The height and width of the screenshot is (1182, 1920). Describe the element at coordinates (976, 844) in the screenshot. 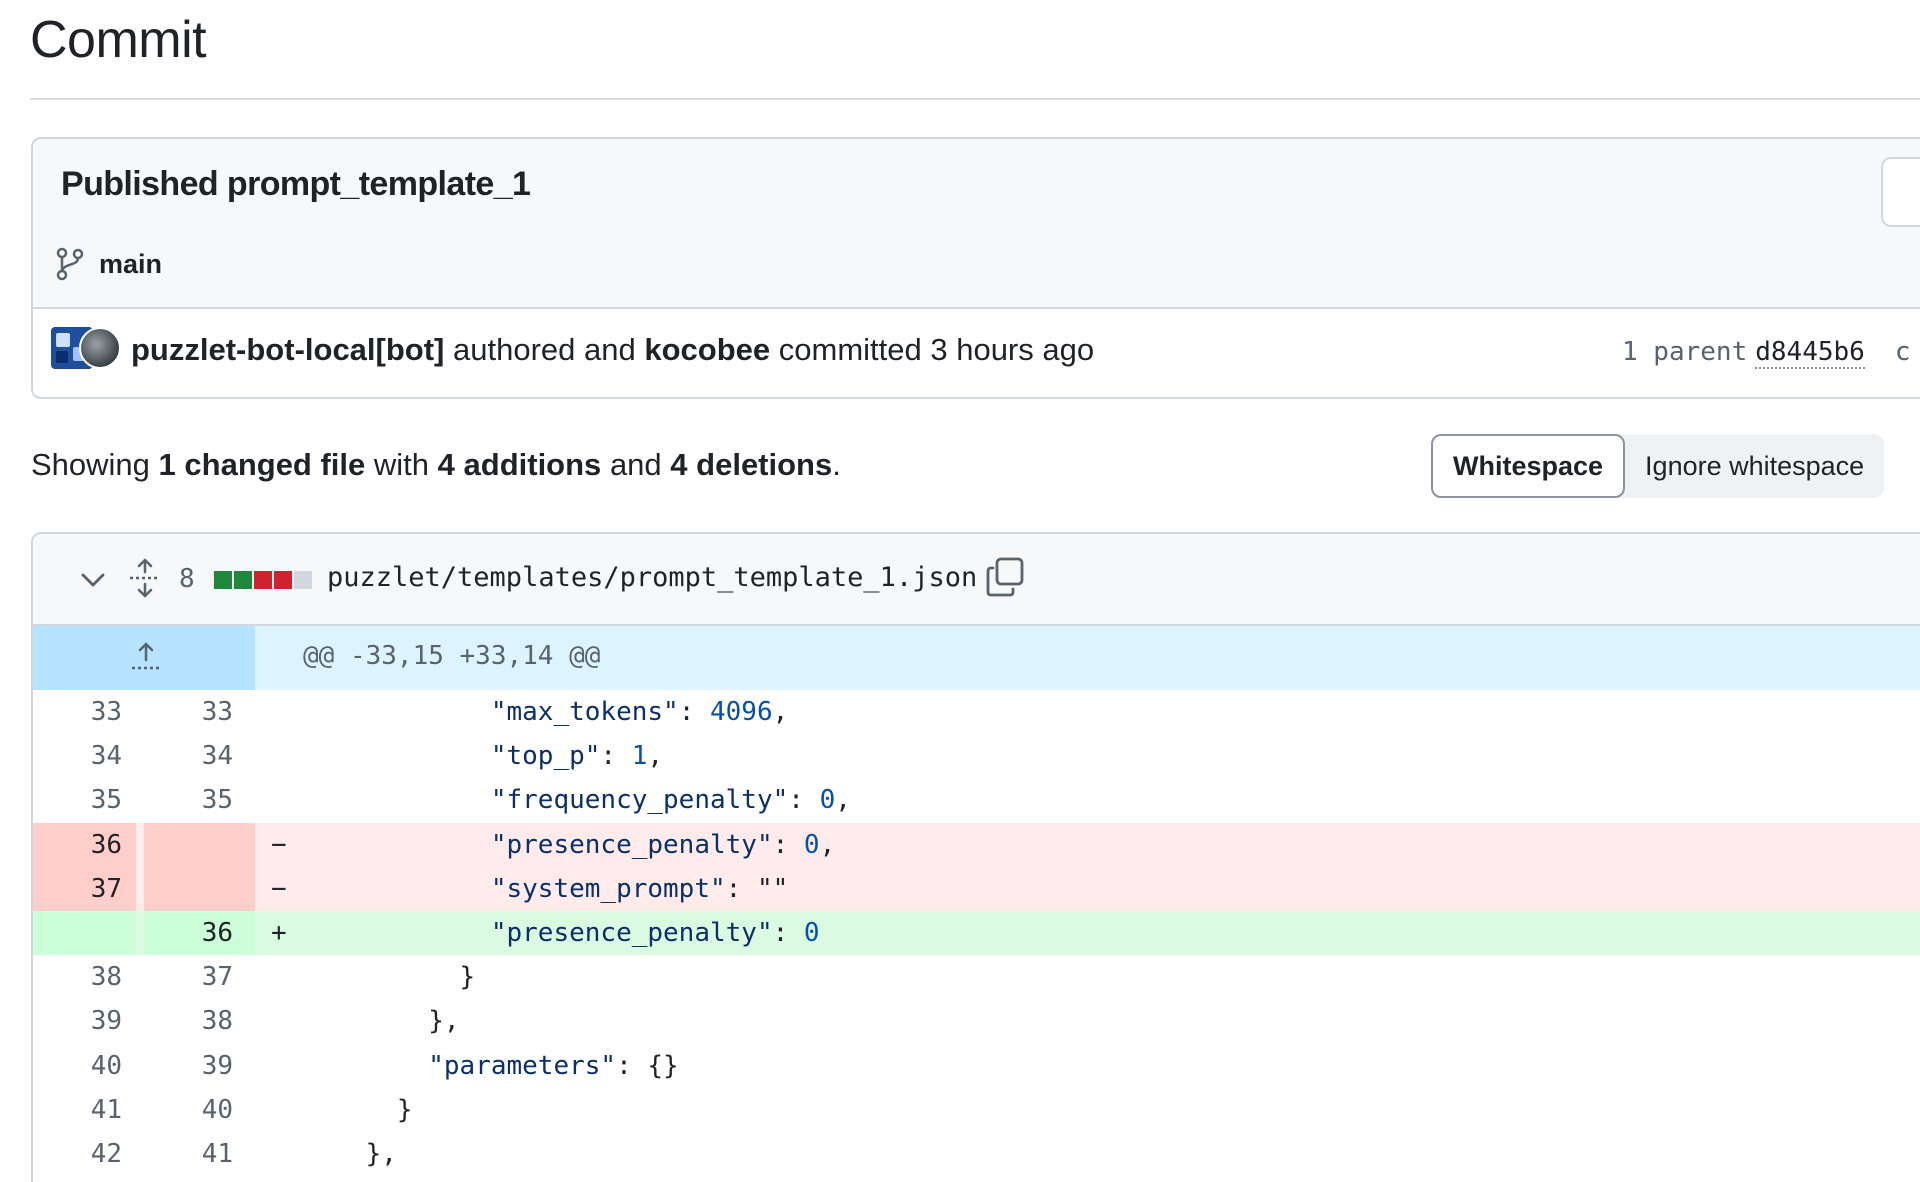

I see `diff-line: 36 − "presence_penalty": 0,` at that location.